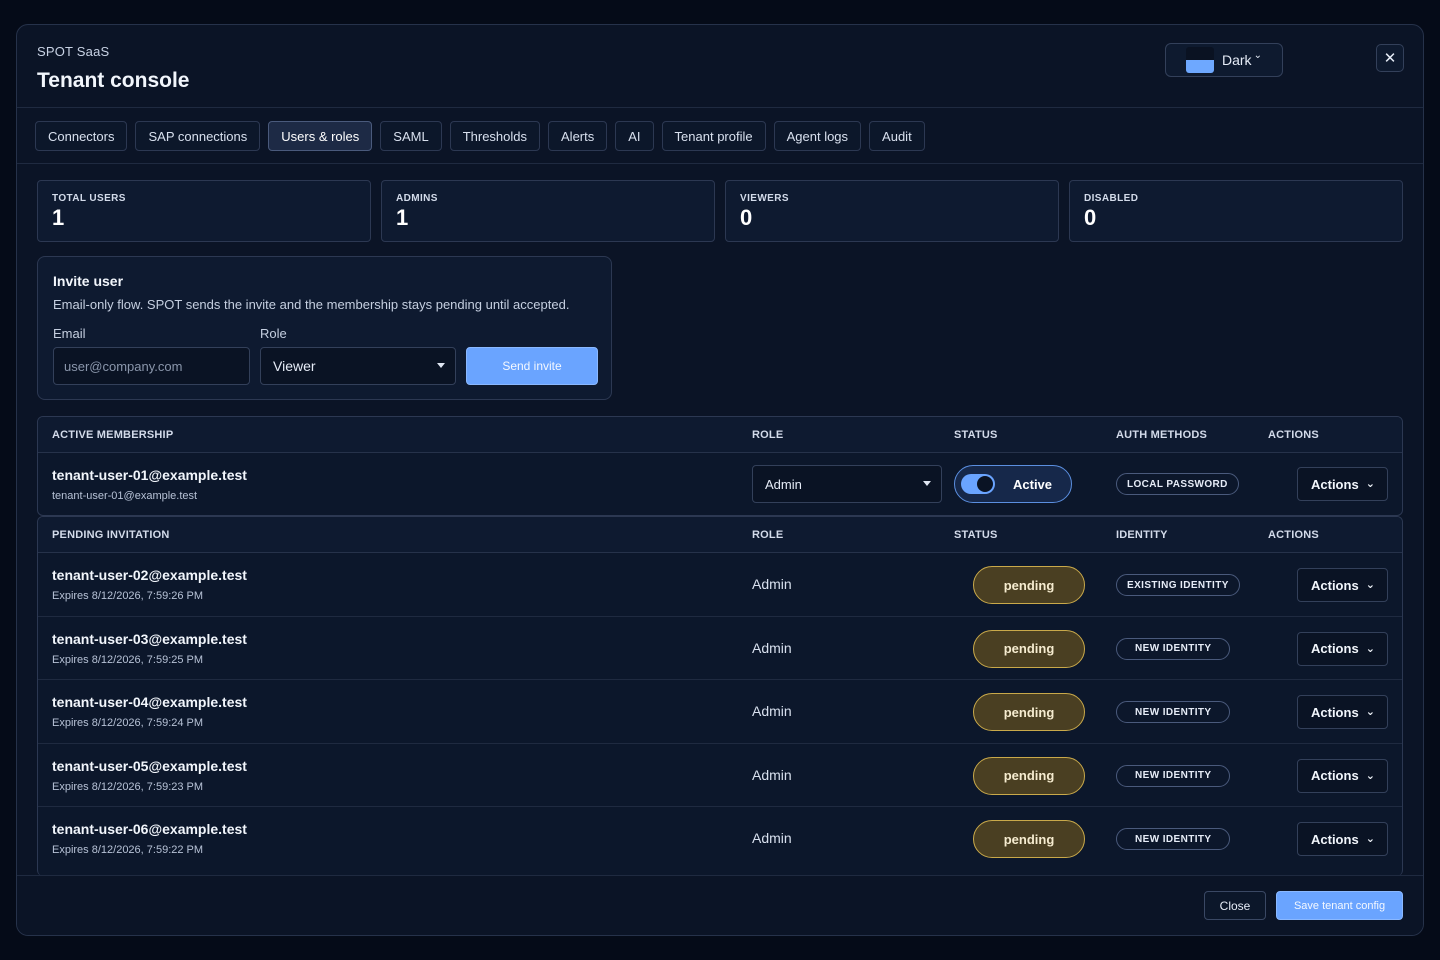 The image size is (1440, 960). What do you see at coordinates (273, 333) in the screenshot?
I see `role-label: Role` at bounding box center [273, 333].